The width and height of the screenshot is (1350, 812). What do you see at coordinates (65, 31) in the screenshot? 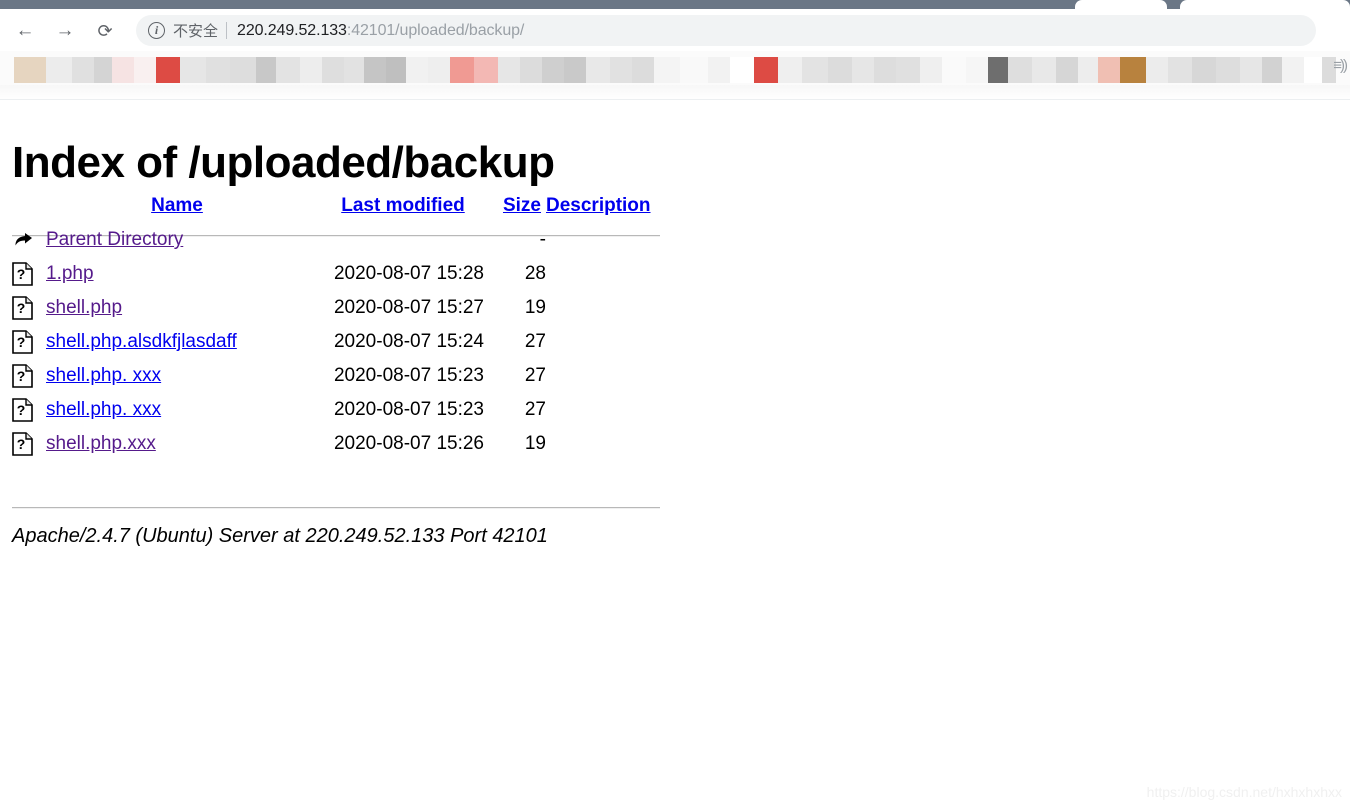
I see `forward-button: →` at bounding box center [65, 31].